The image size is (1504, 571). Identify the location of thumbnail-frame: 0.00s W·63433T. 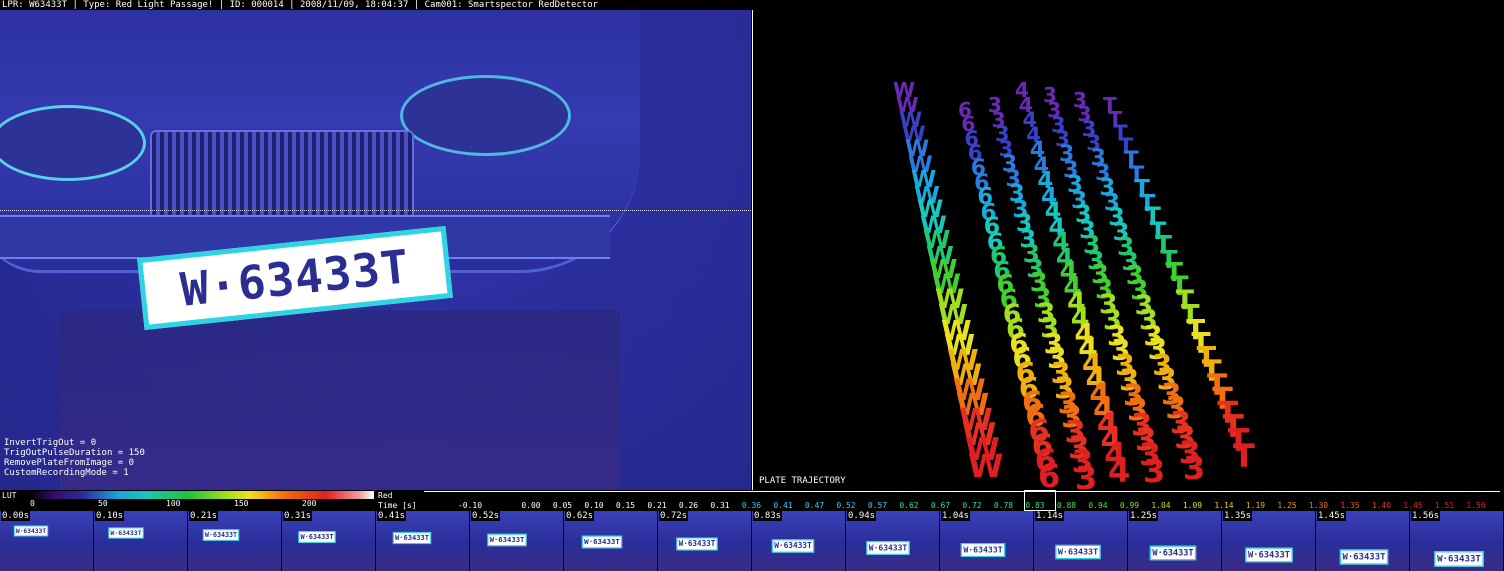
(46, 541).